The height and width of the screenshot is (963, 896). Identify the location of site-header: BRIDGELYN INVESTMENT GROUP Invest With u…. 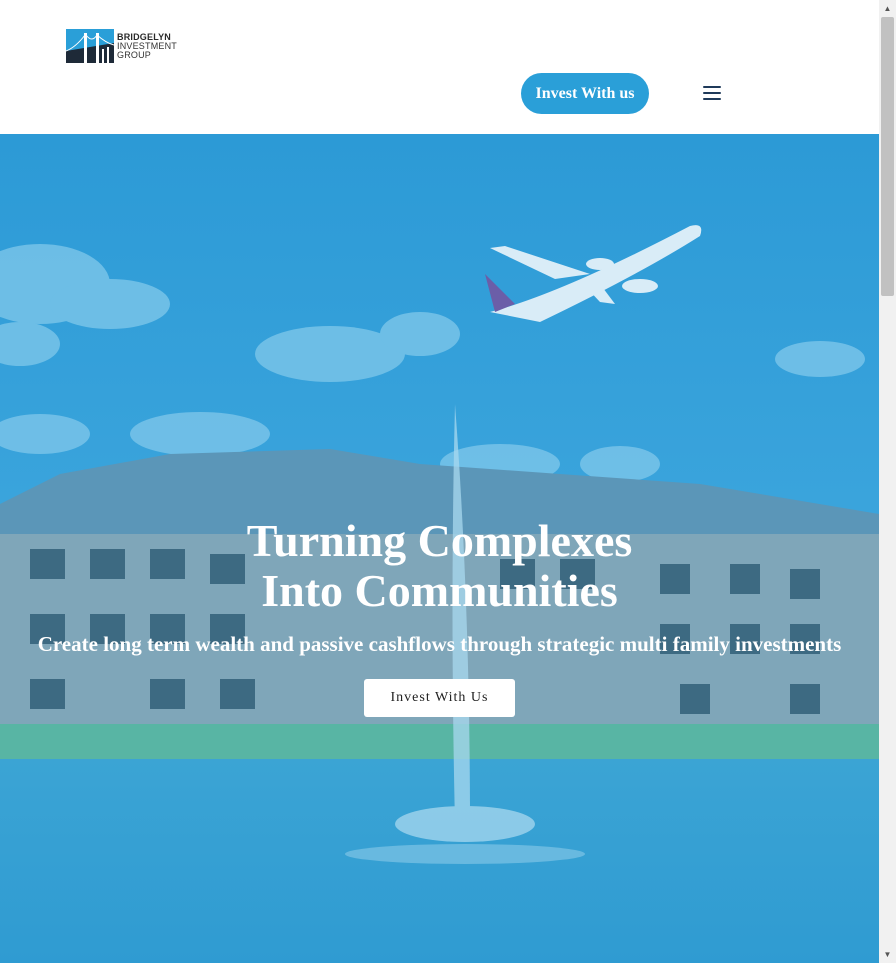
(439, 67).